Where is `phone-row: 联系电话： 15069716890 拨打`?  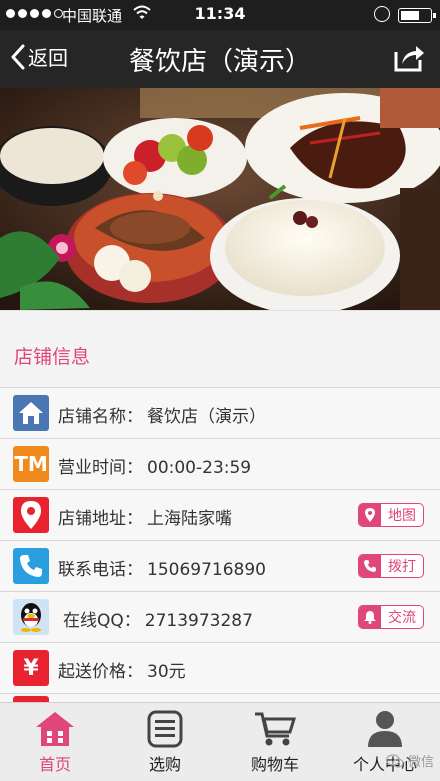 phone-row: 联系电话： 15069716890 拨打 is located at coordinates (220, 566).